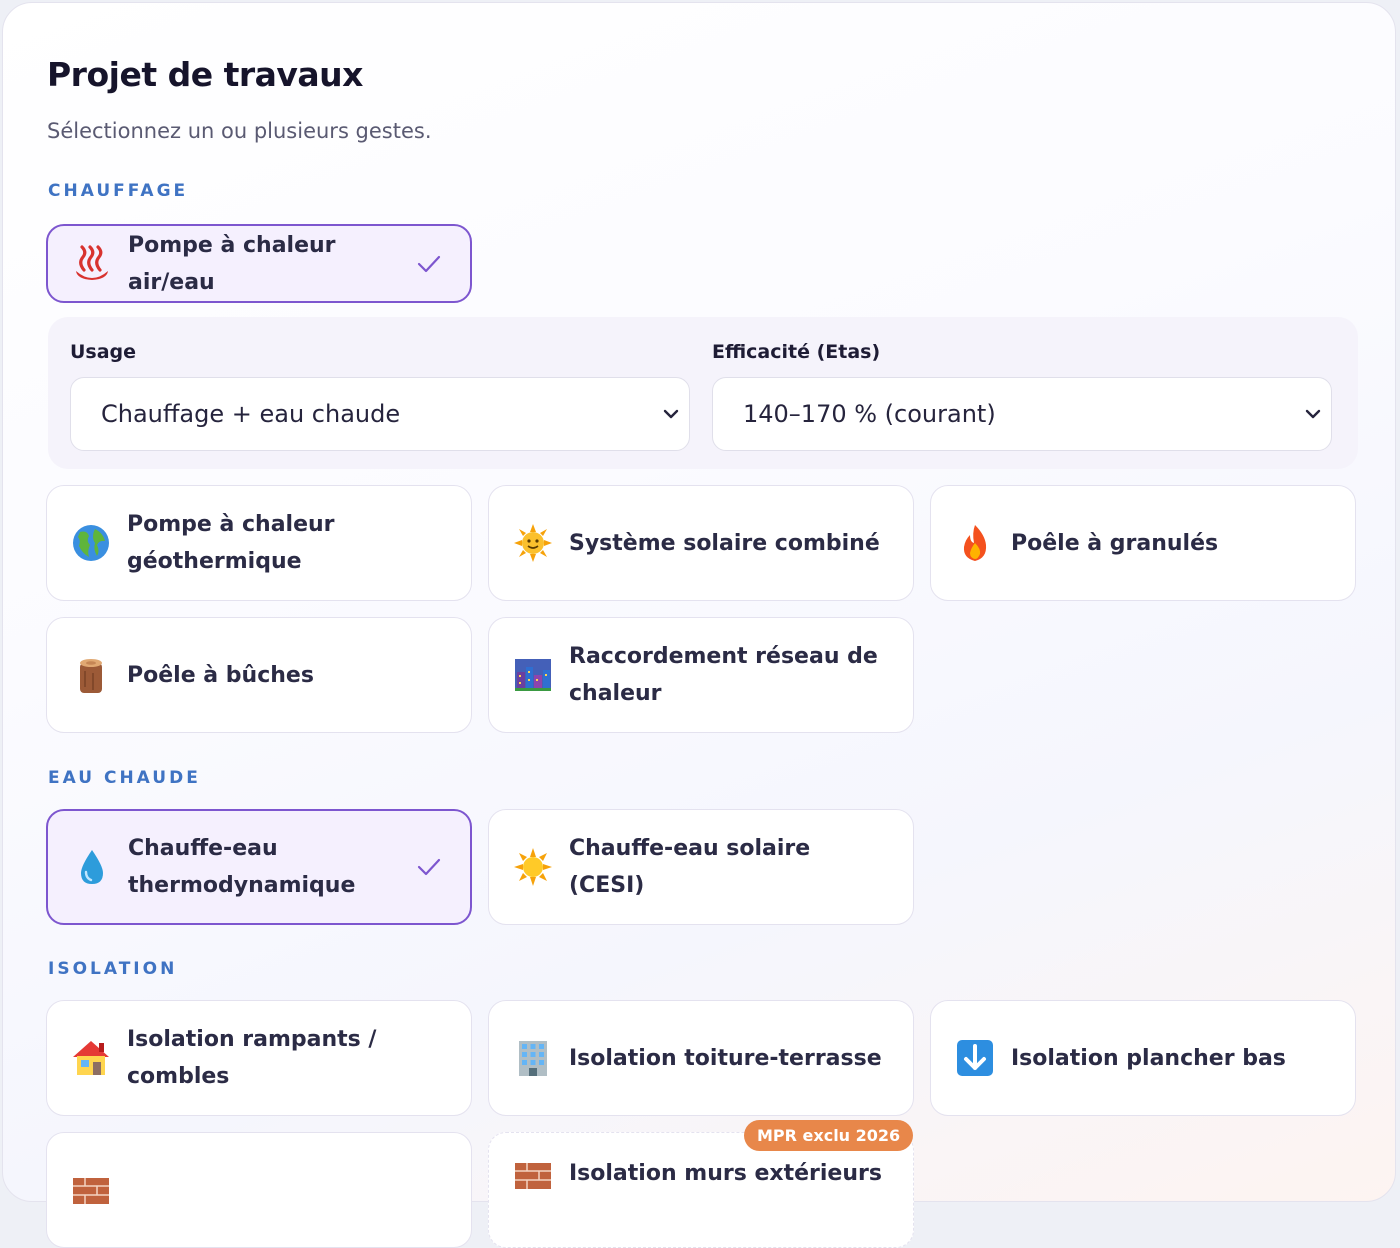  Describe the element at coordinates (103, 352) in the screenshot. I see `usage-label: Usage` at that location.